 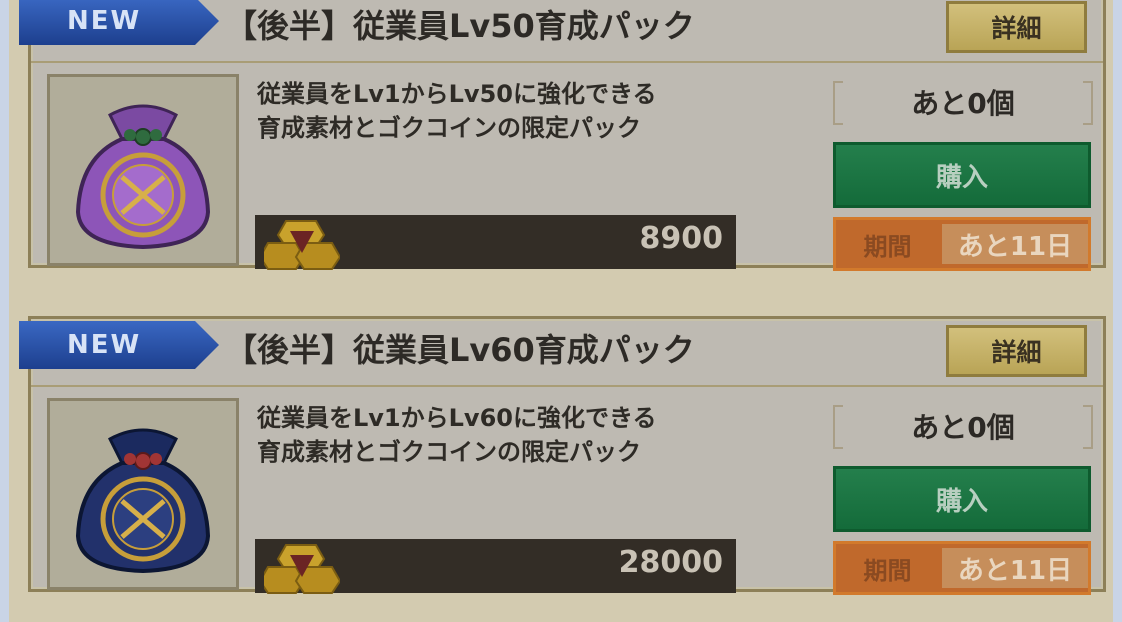 What do you see at coordinates (1117, 311) in the screenshot?
I see `right-edge` at bounding box center [1117, 311].